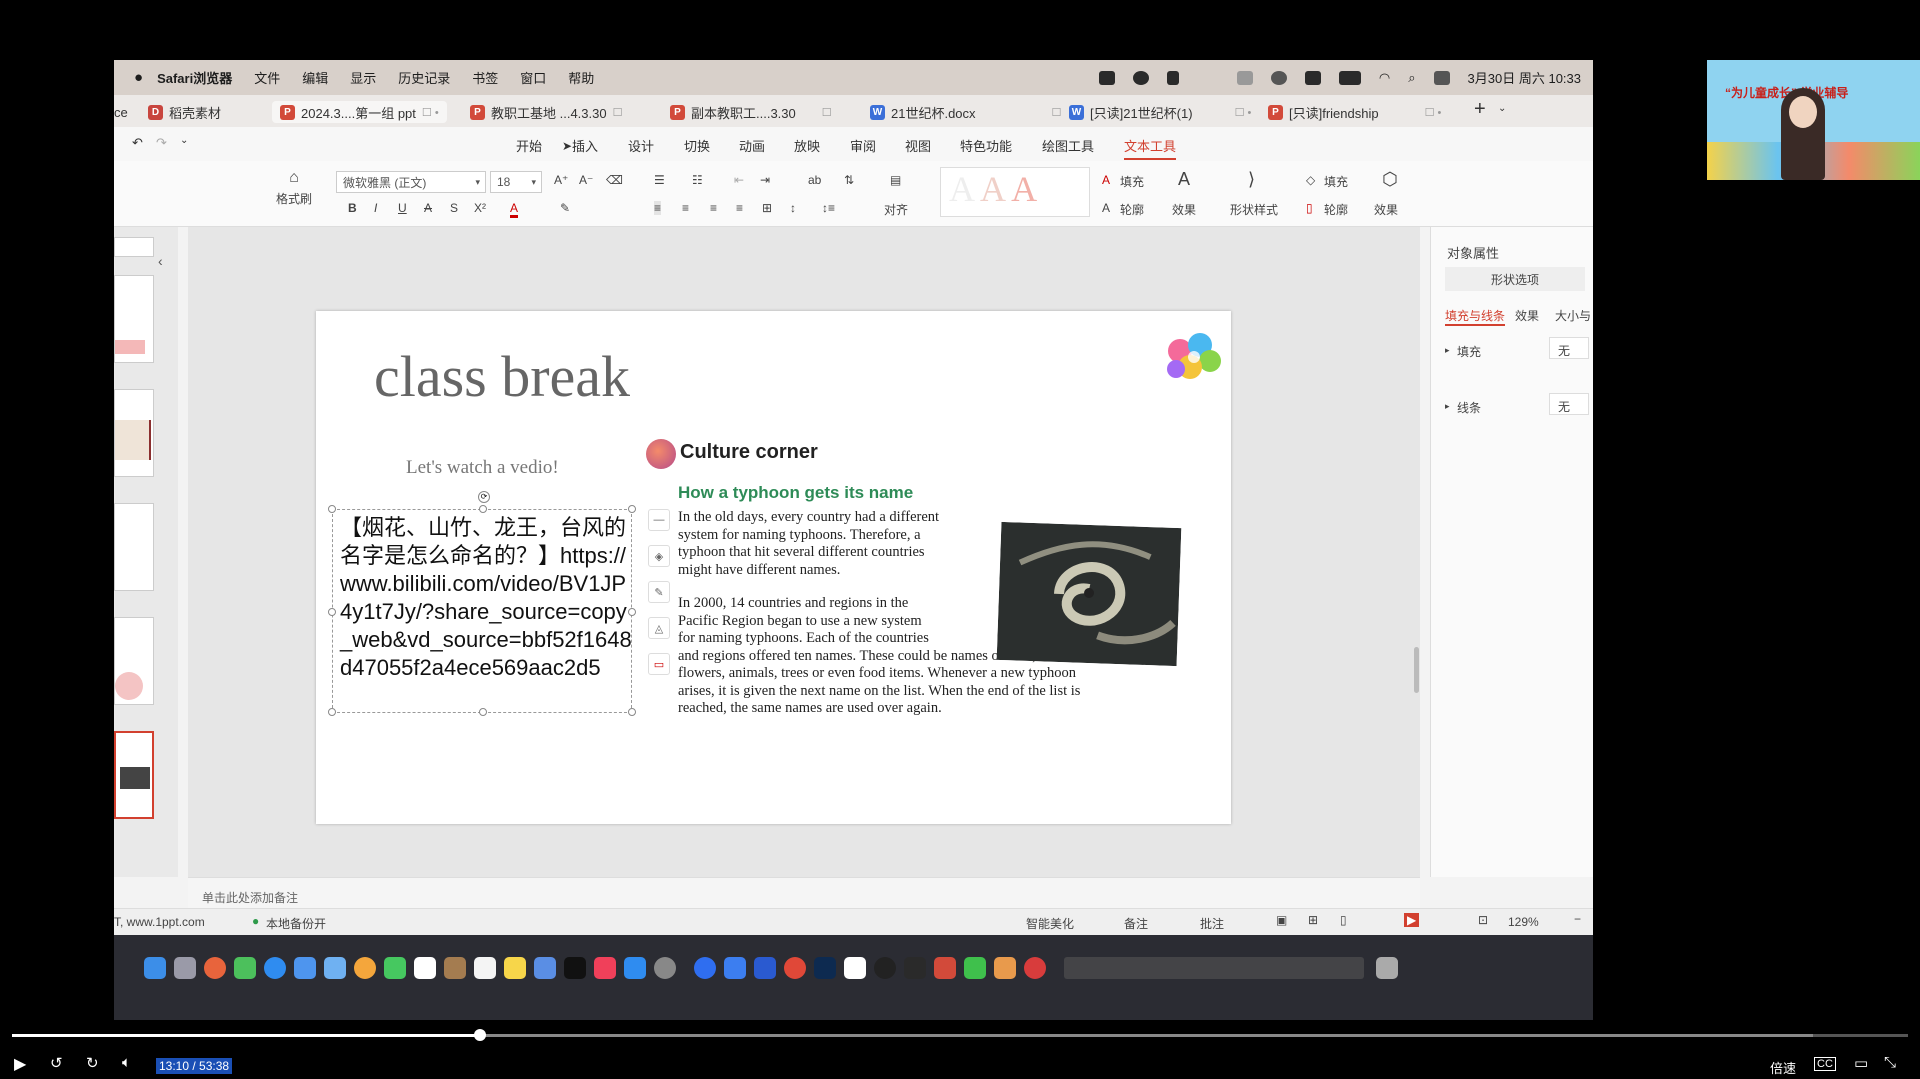  I want to click on text-fill-icon: A, so click(1106, 180).